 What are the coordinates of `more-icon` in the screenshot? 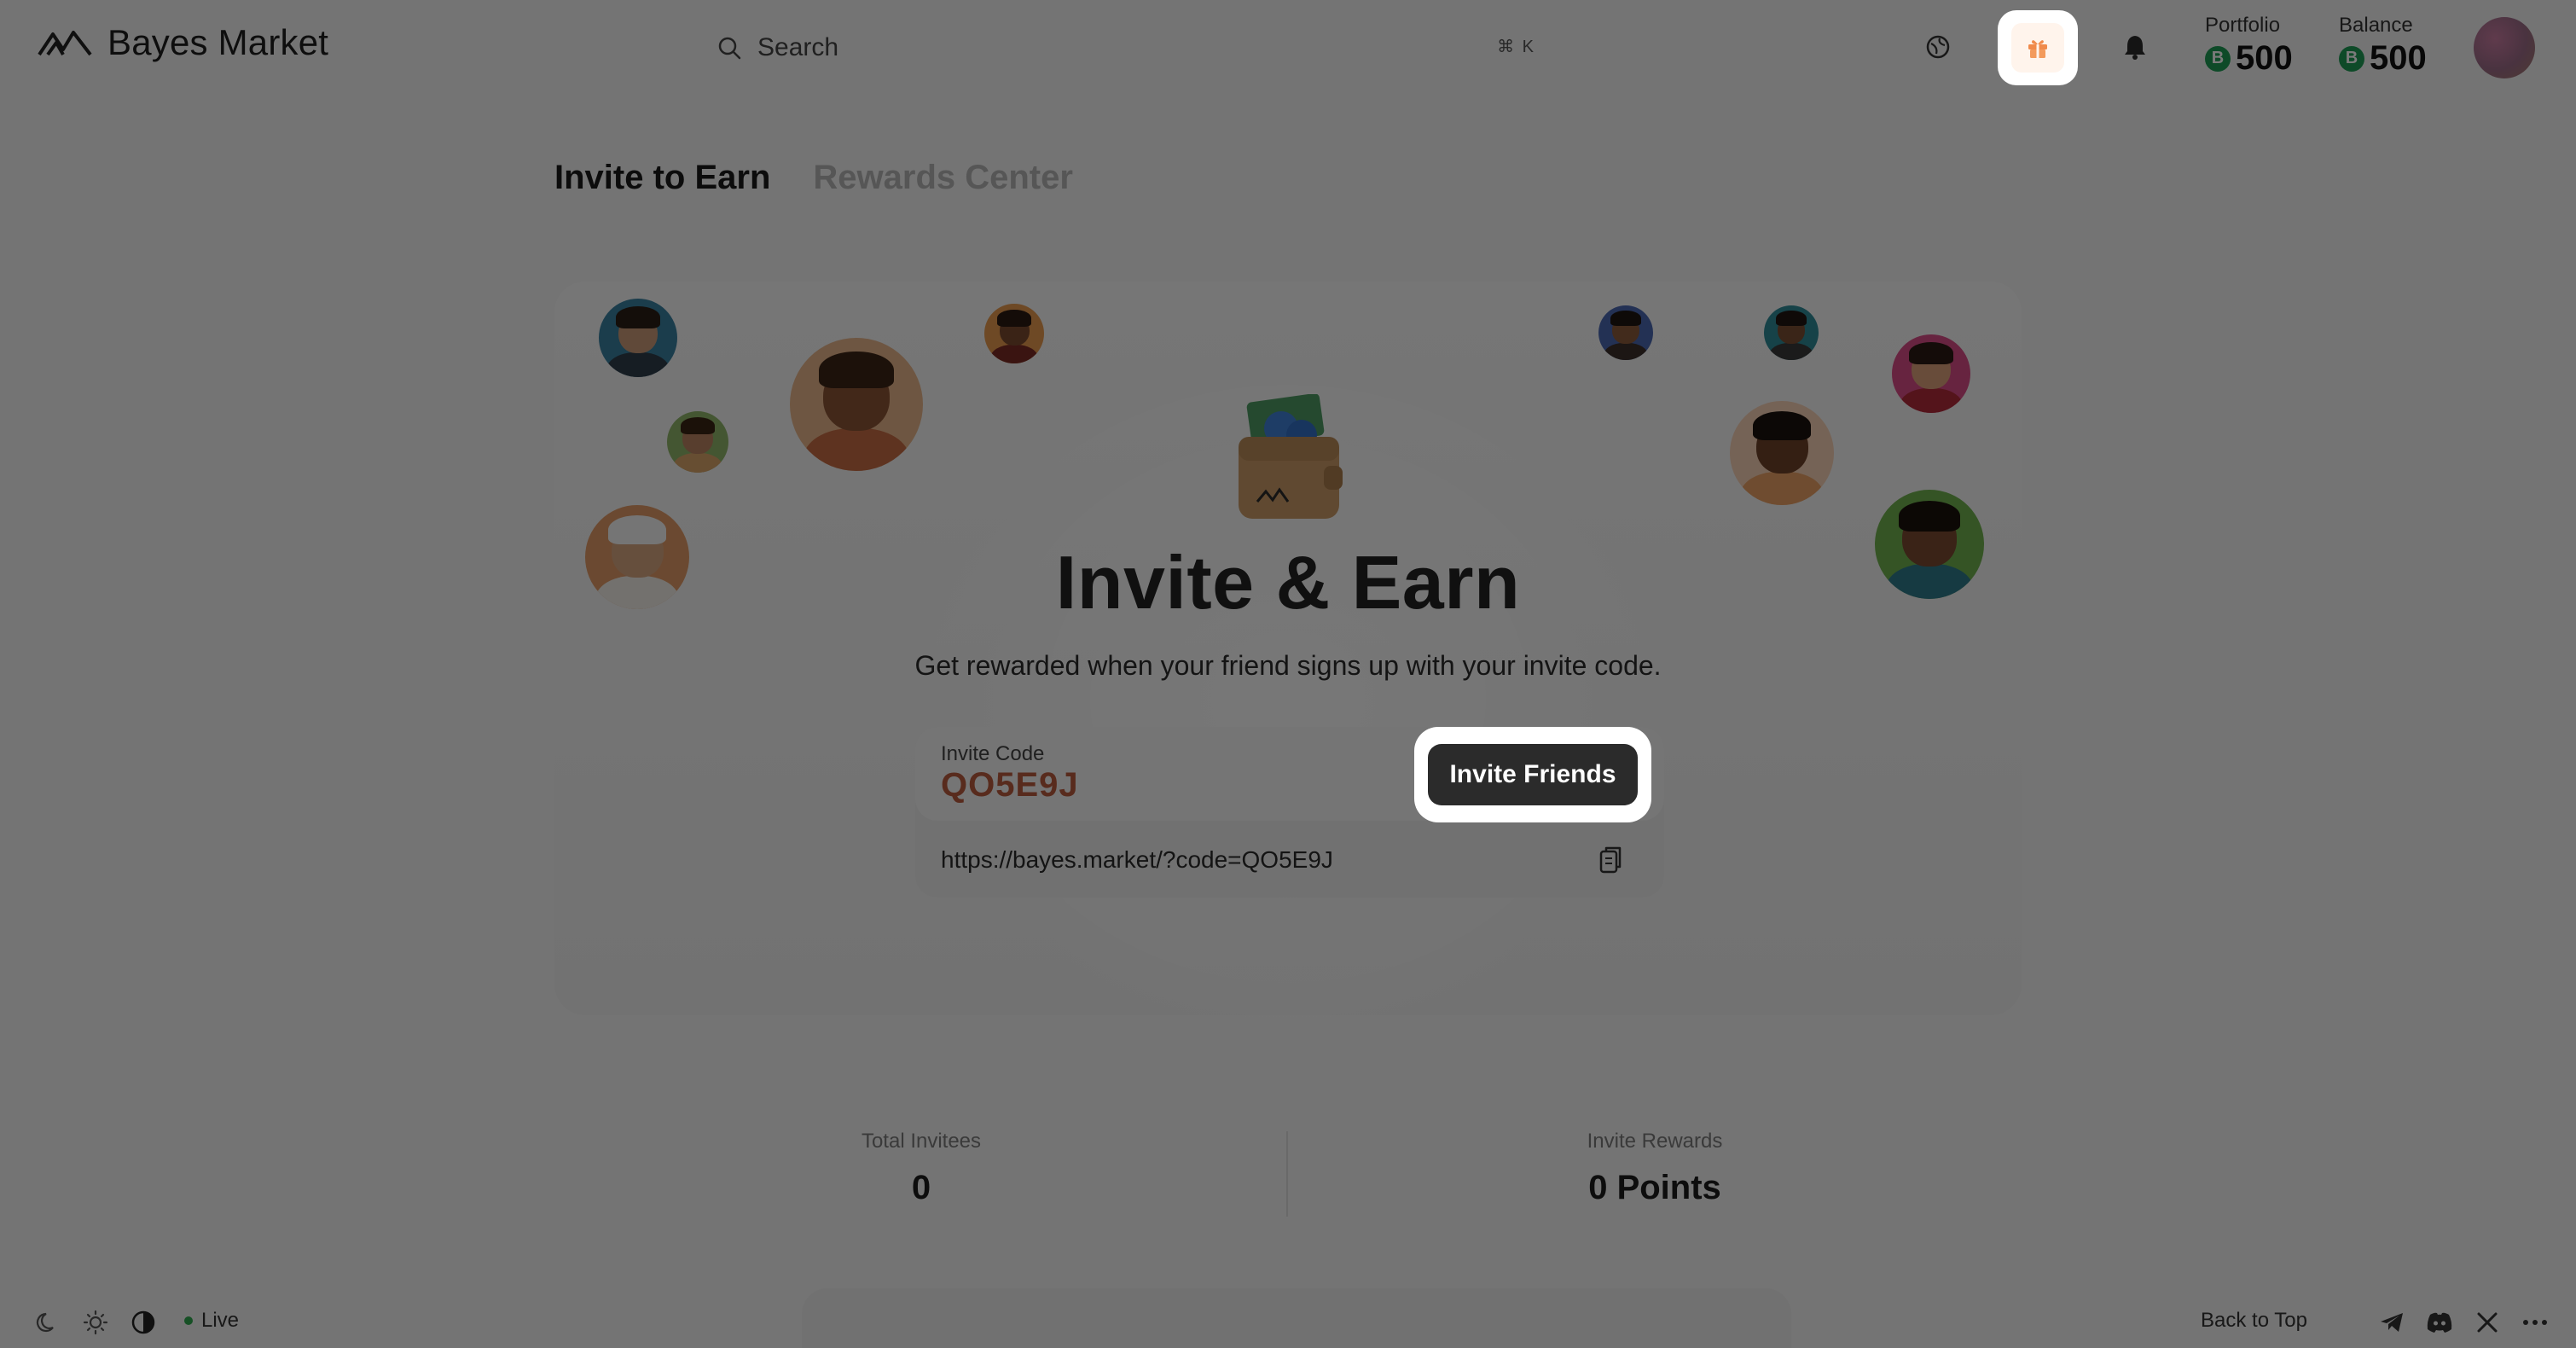 It's located at (2535, 1322).